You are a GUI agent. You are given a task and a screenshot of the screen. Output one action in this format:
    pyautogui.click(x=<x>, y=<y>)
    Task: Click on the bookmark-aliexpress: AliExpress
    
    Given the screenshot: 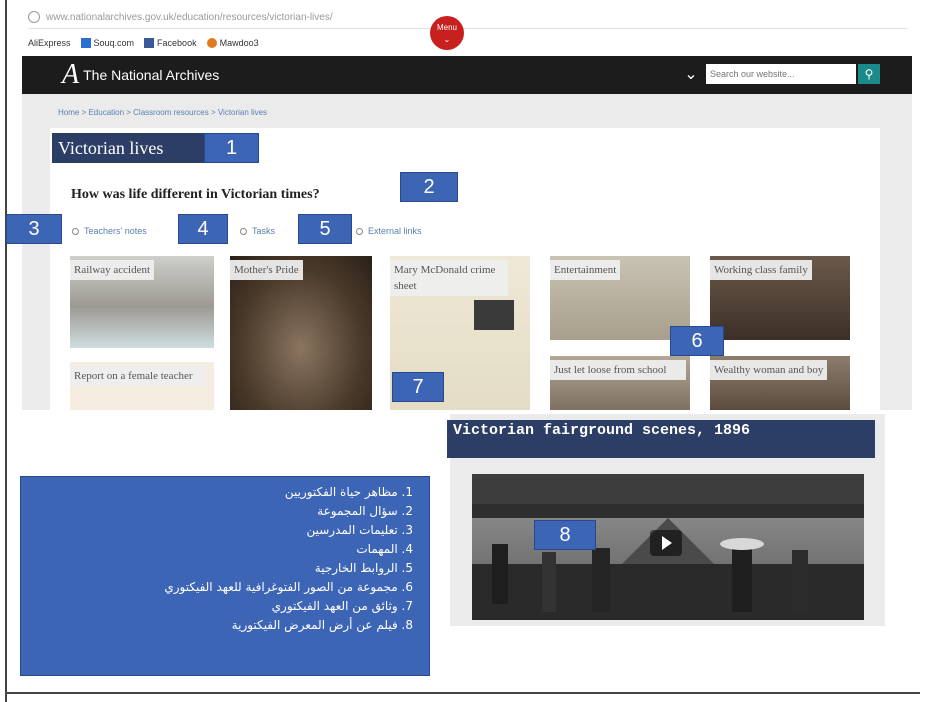 What is the action you would take?
    pyautogui.click(x=49, y=43)
    